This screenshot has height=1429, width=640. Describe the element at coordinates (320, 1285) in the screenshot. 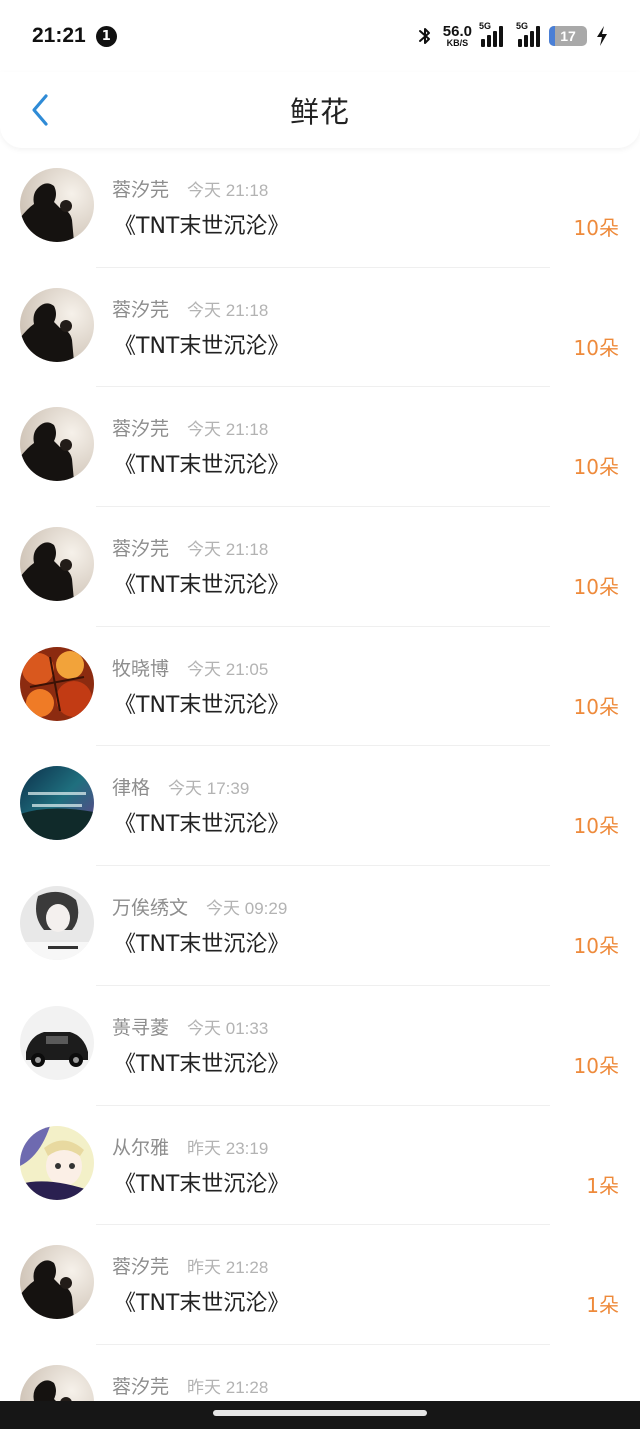

I see `list-item: 蓉汐芫 昨天 21:28 《TNT末世沉沦》 1朵` at that location.